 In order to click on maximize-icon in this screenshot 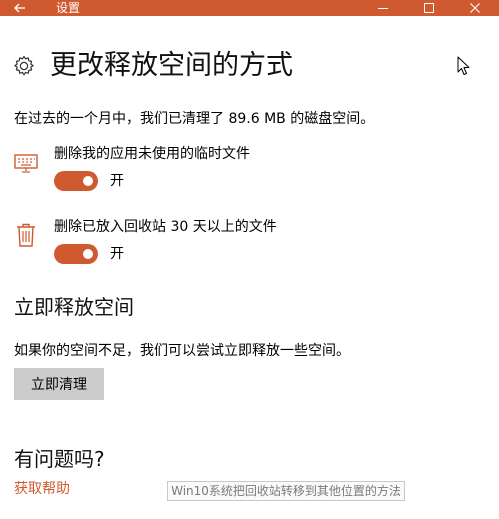, I will do `click(429, 8)`.